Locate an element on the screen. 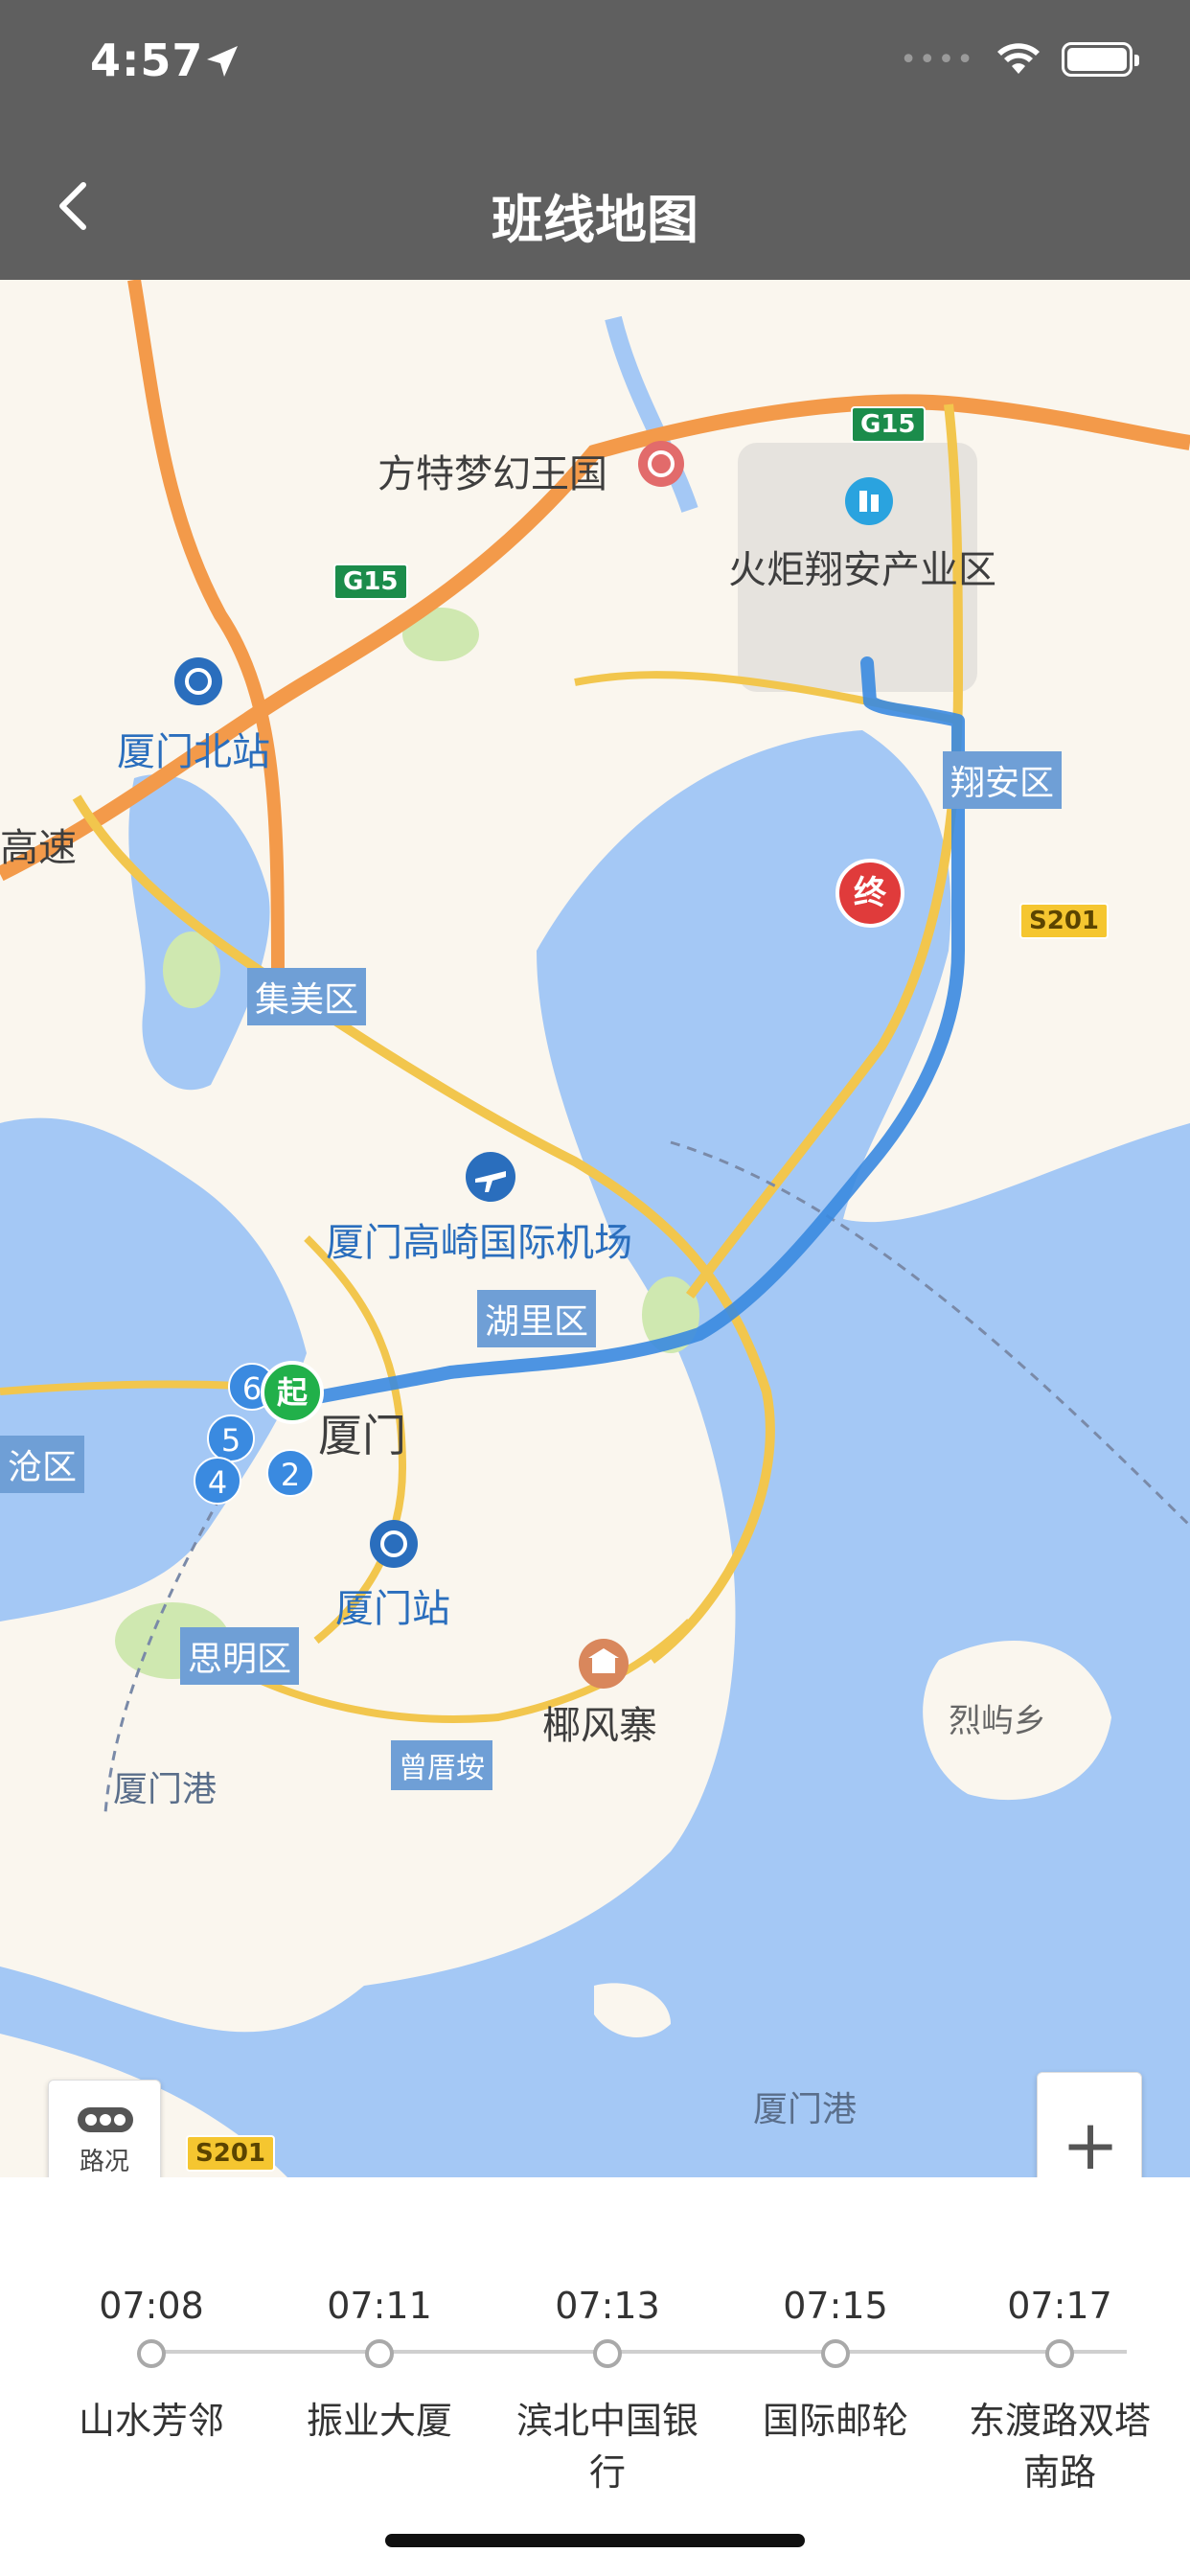 This screenshot has height=2576, width=1190. zoom-control: + − is located at coordinates (1090, 2124).